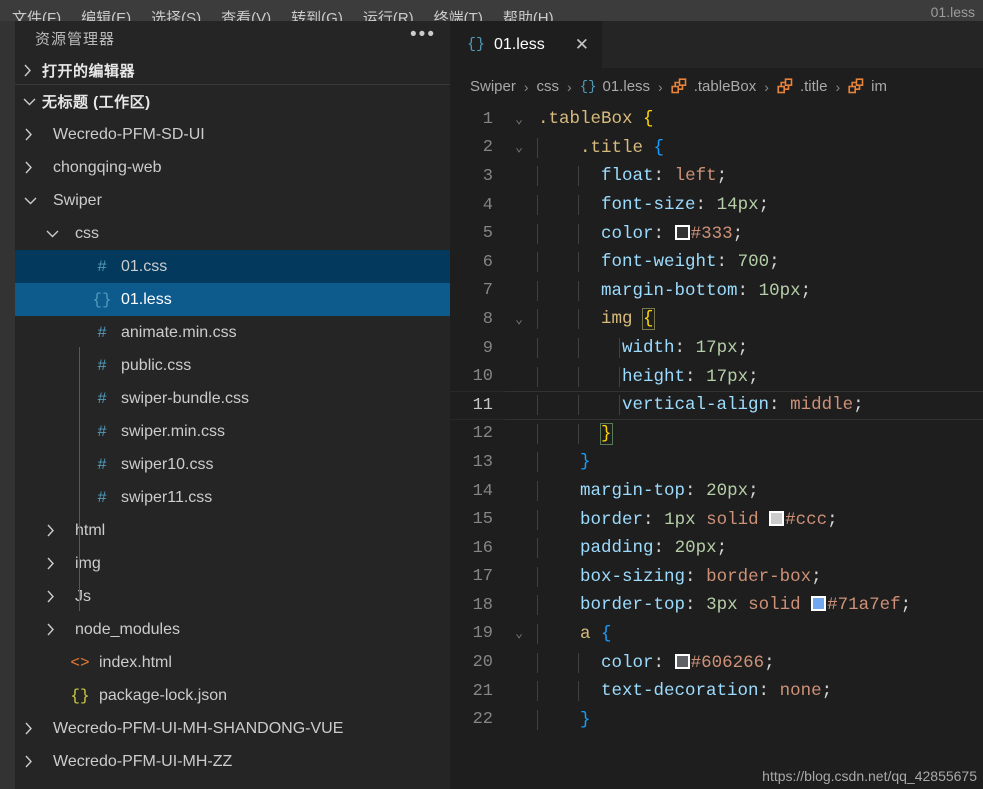  Describe the element at coordinates (144, 266) in the screenshot. I see `tree-item-label: 01.css` at that location.